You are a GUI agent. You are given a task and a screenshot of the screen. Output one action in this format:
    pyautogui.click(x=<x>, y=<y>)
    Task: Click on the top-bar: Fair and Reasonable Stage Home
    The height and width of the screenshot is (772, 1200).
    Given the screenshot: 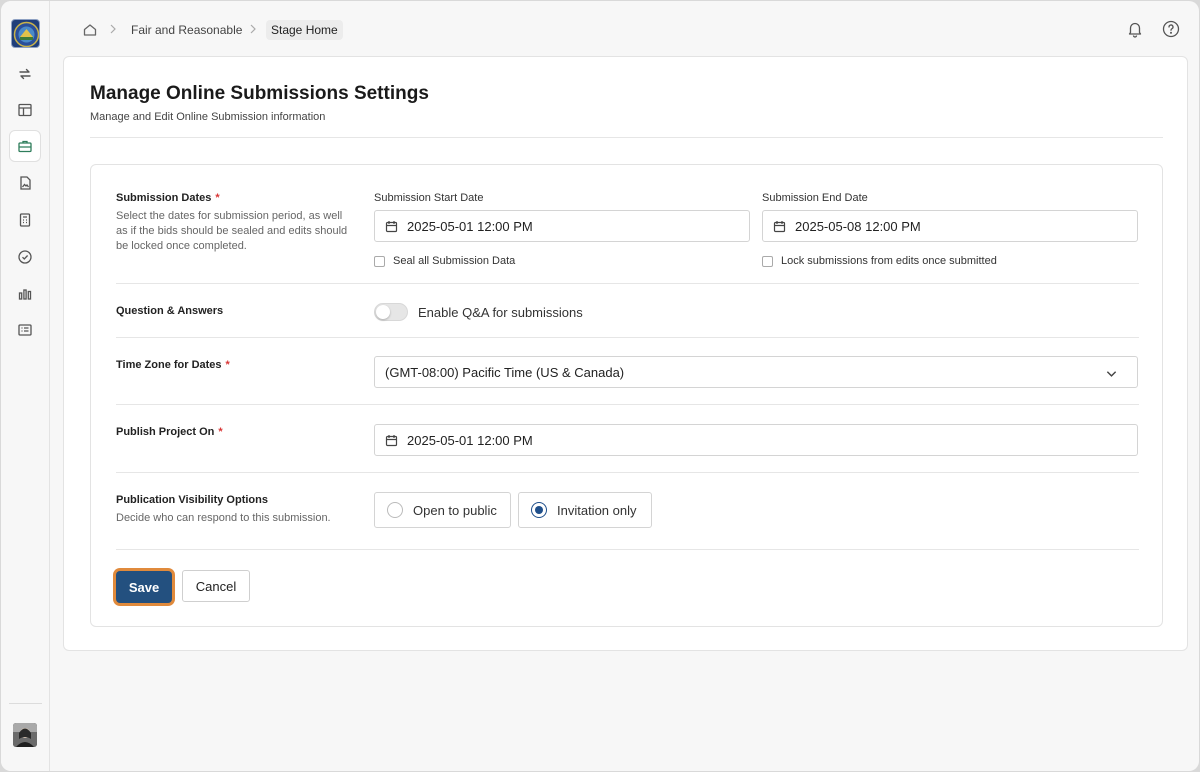 What is the action you would take?
    pyautogui.click(x=625, y=29)
    